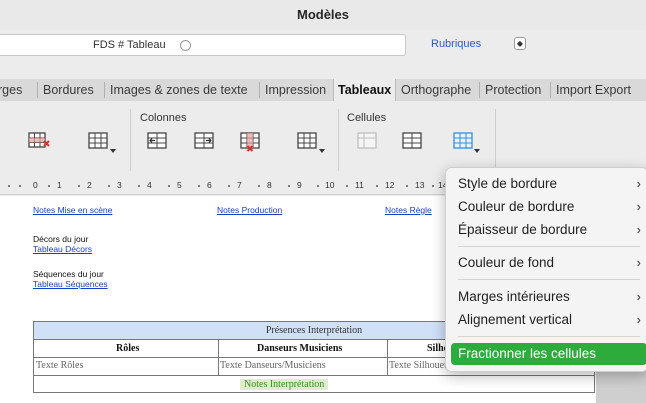 Image resolution: width=646 pixels, height=403 pixels. I want to click on menu-item-label: Couleur de bordure, so click(516, 206).